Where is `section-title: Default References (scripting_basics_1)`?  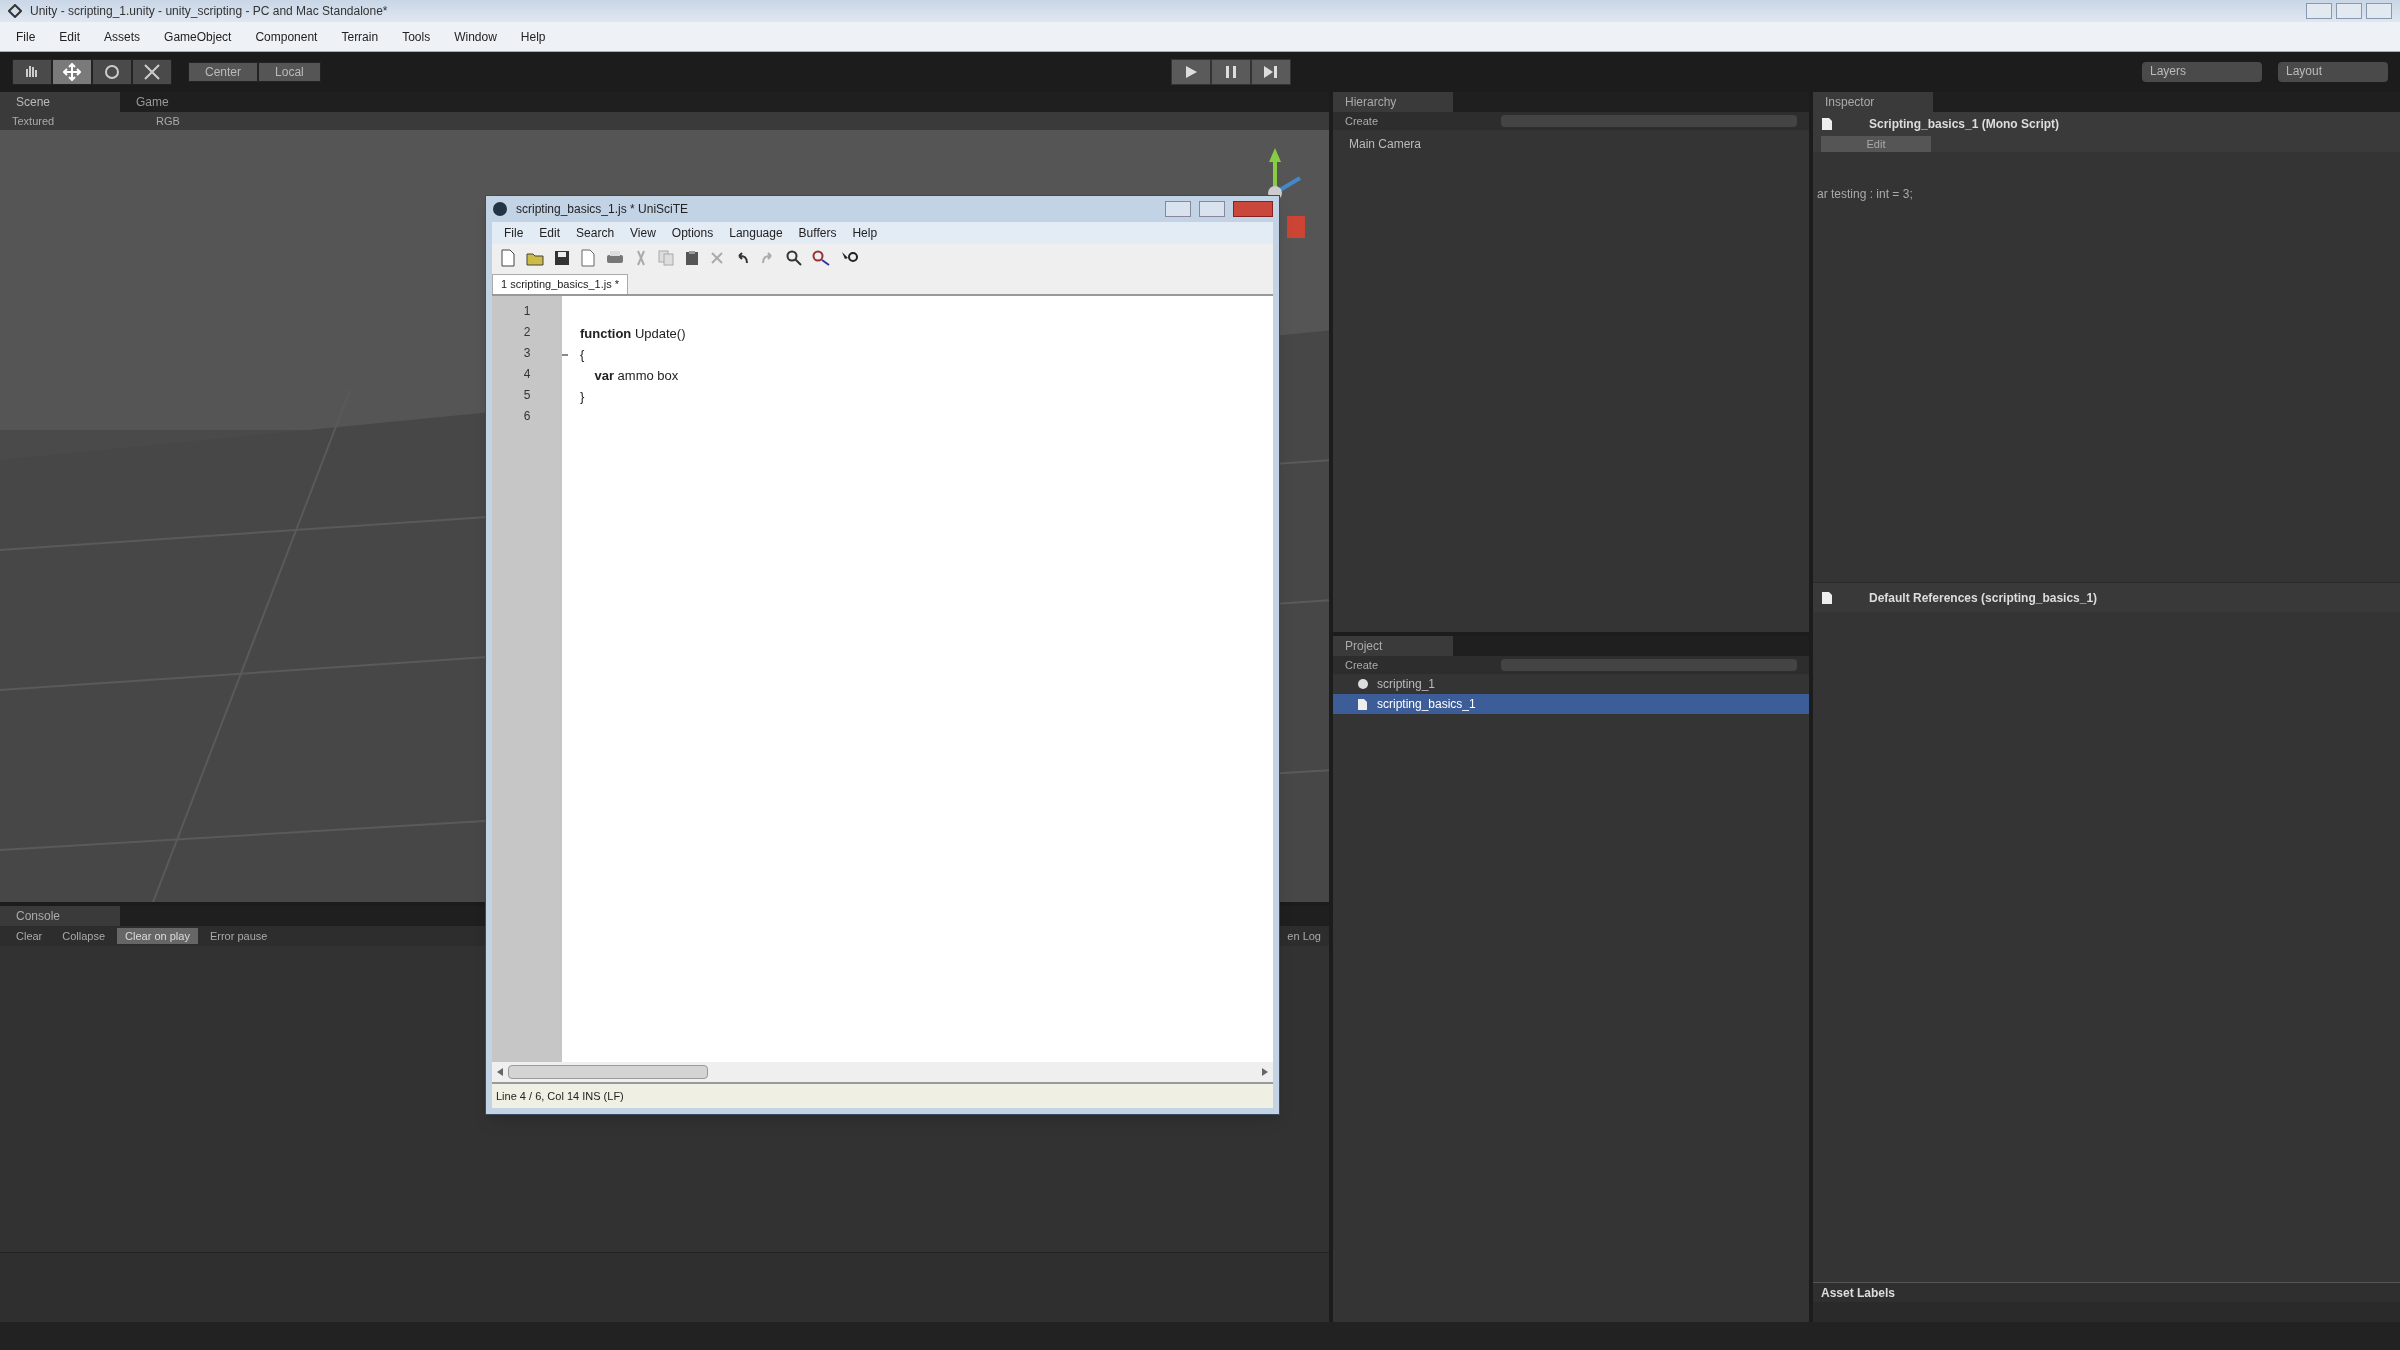 section-title: Default References (scripting_basics_1) is located at coordinates (1983, 598).